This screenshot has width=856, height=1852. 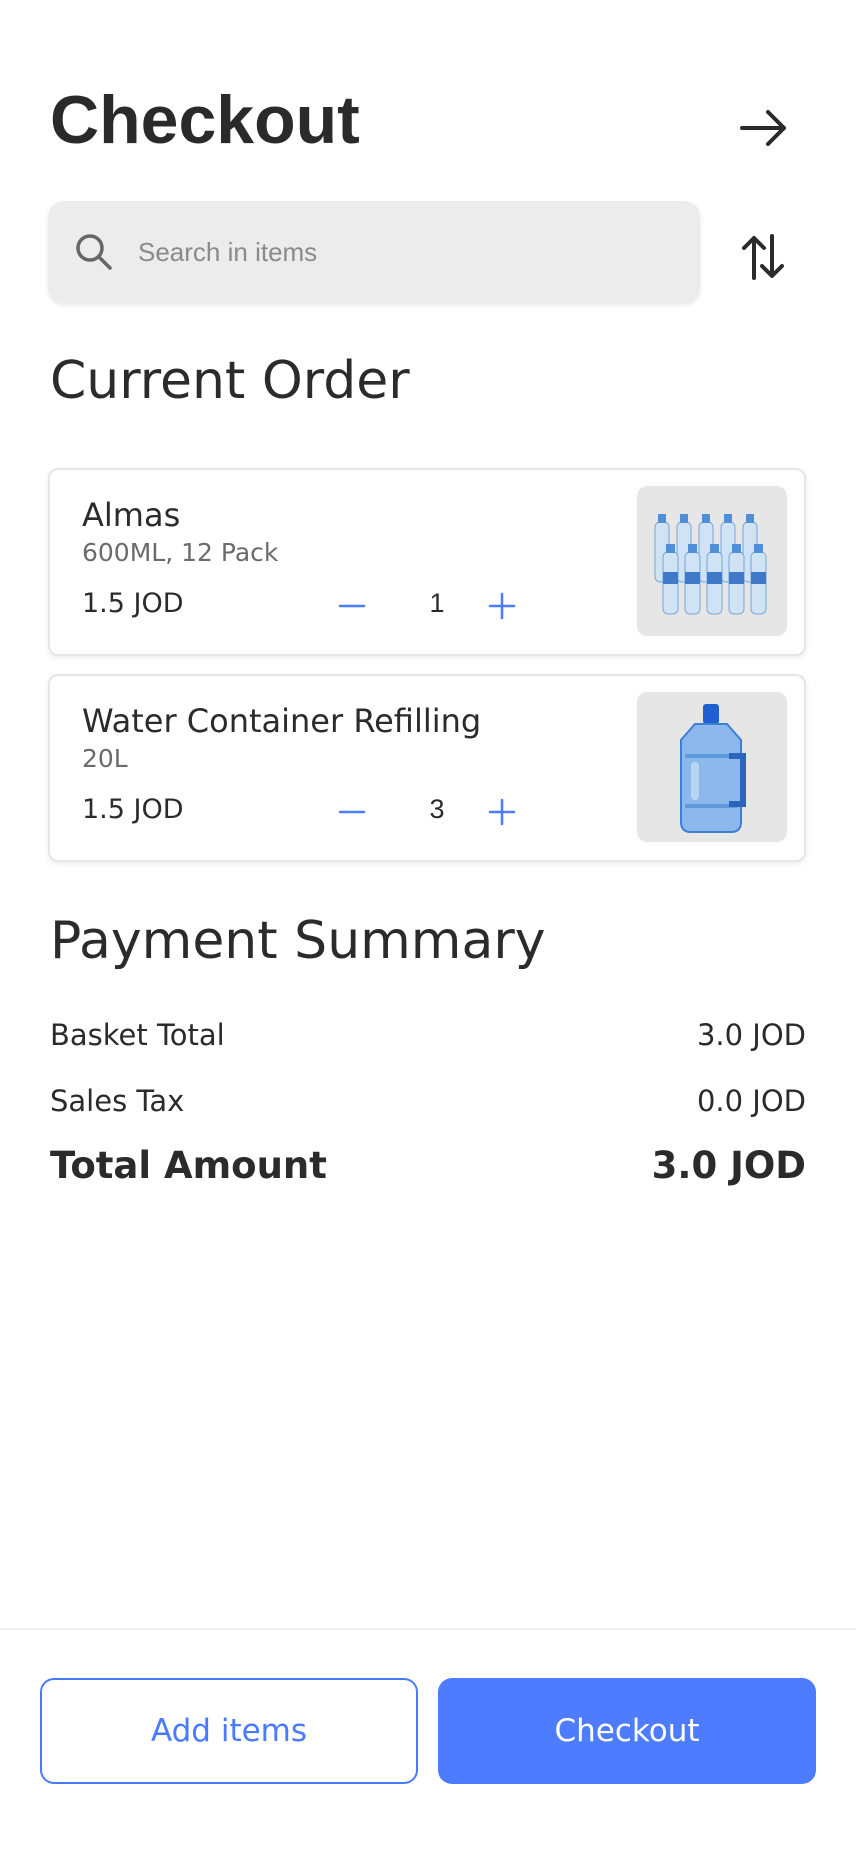 What do you see at coordinates (131, 515) in the screenshot?
I see `item-name: Almas` at bounding box center [131, 515].